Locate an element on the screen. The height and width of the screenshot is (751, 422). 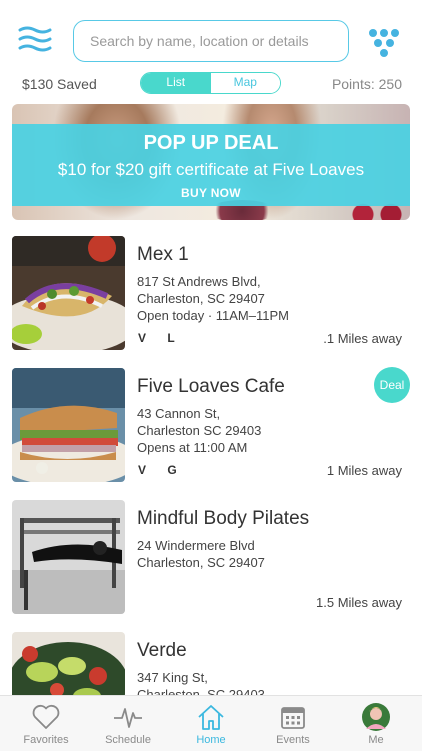
points-caption: Points: is located at coordinates (355, 84).